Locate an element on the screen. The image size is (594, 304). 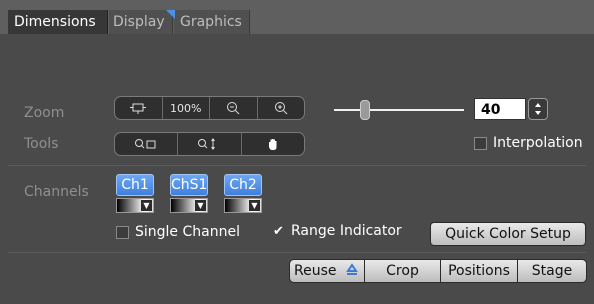
channels-label: Channels is located at coordinates (56, 192).